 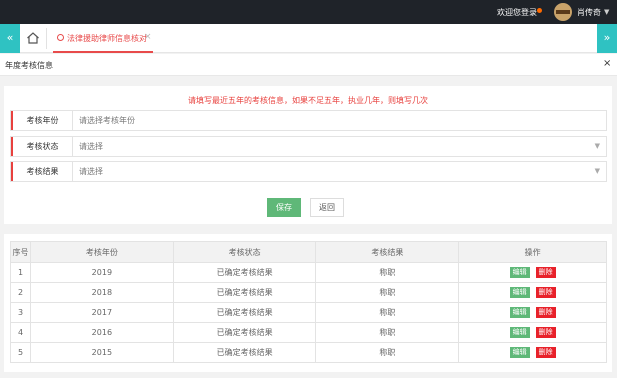 I want to click on table-row: 5 2015 已确定考核结果 称职 编辑 删除, so click(x=308, y=352).